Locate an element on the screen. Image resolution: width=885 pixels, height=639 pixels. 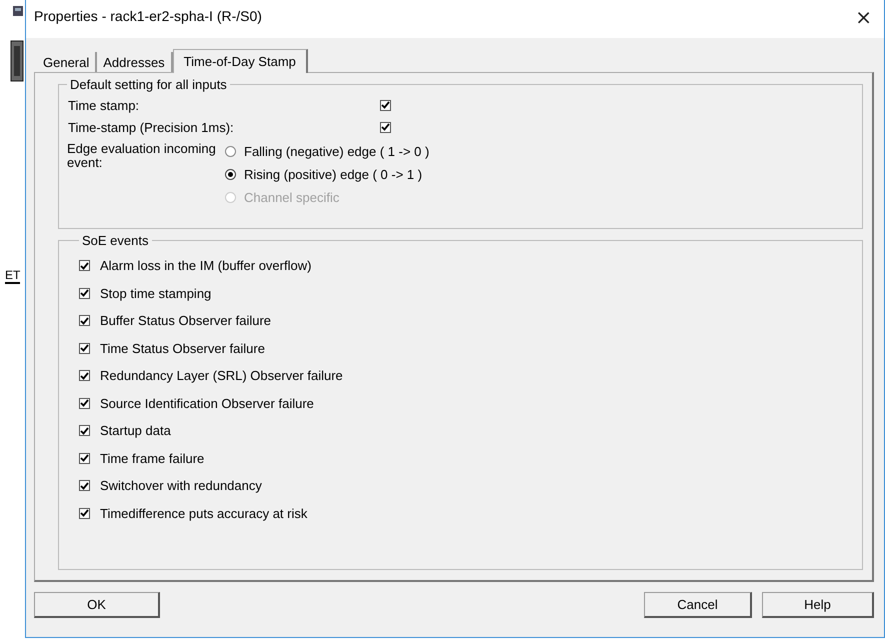
close-button: × is located at coordinates (863, 17).